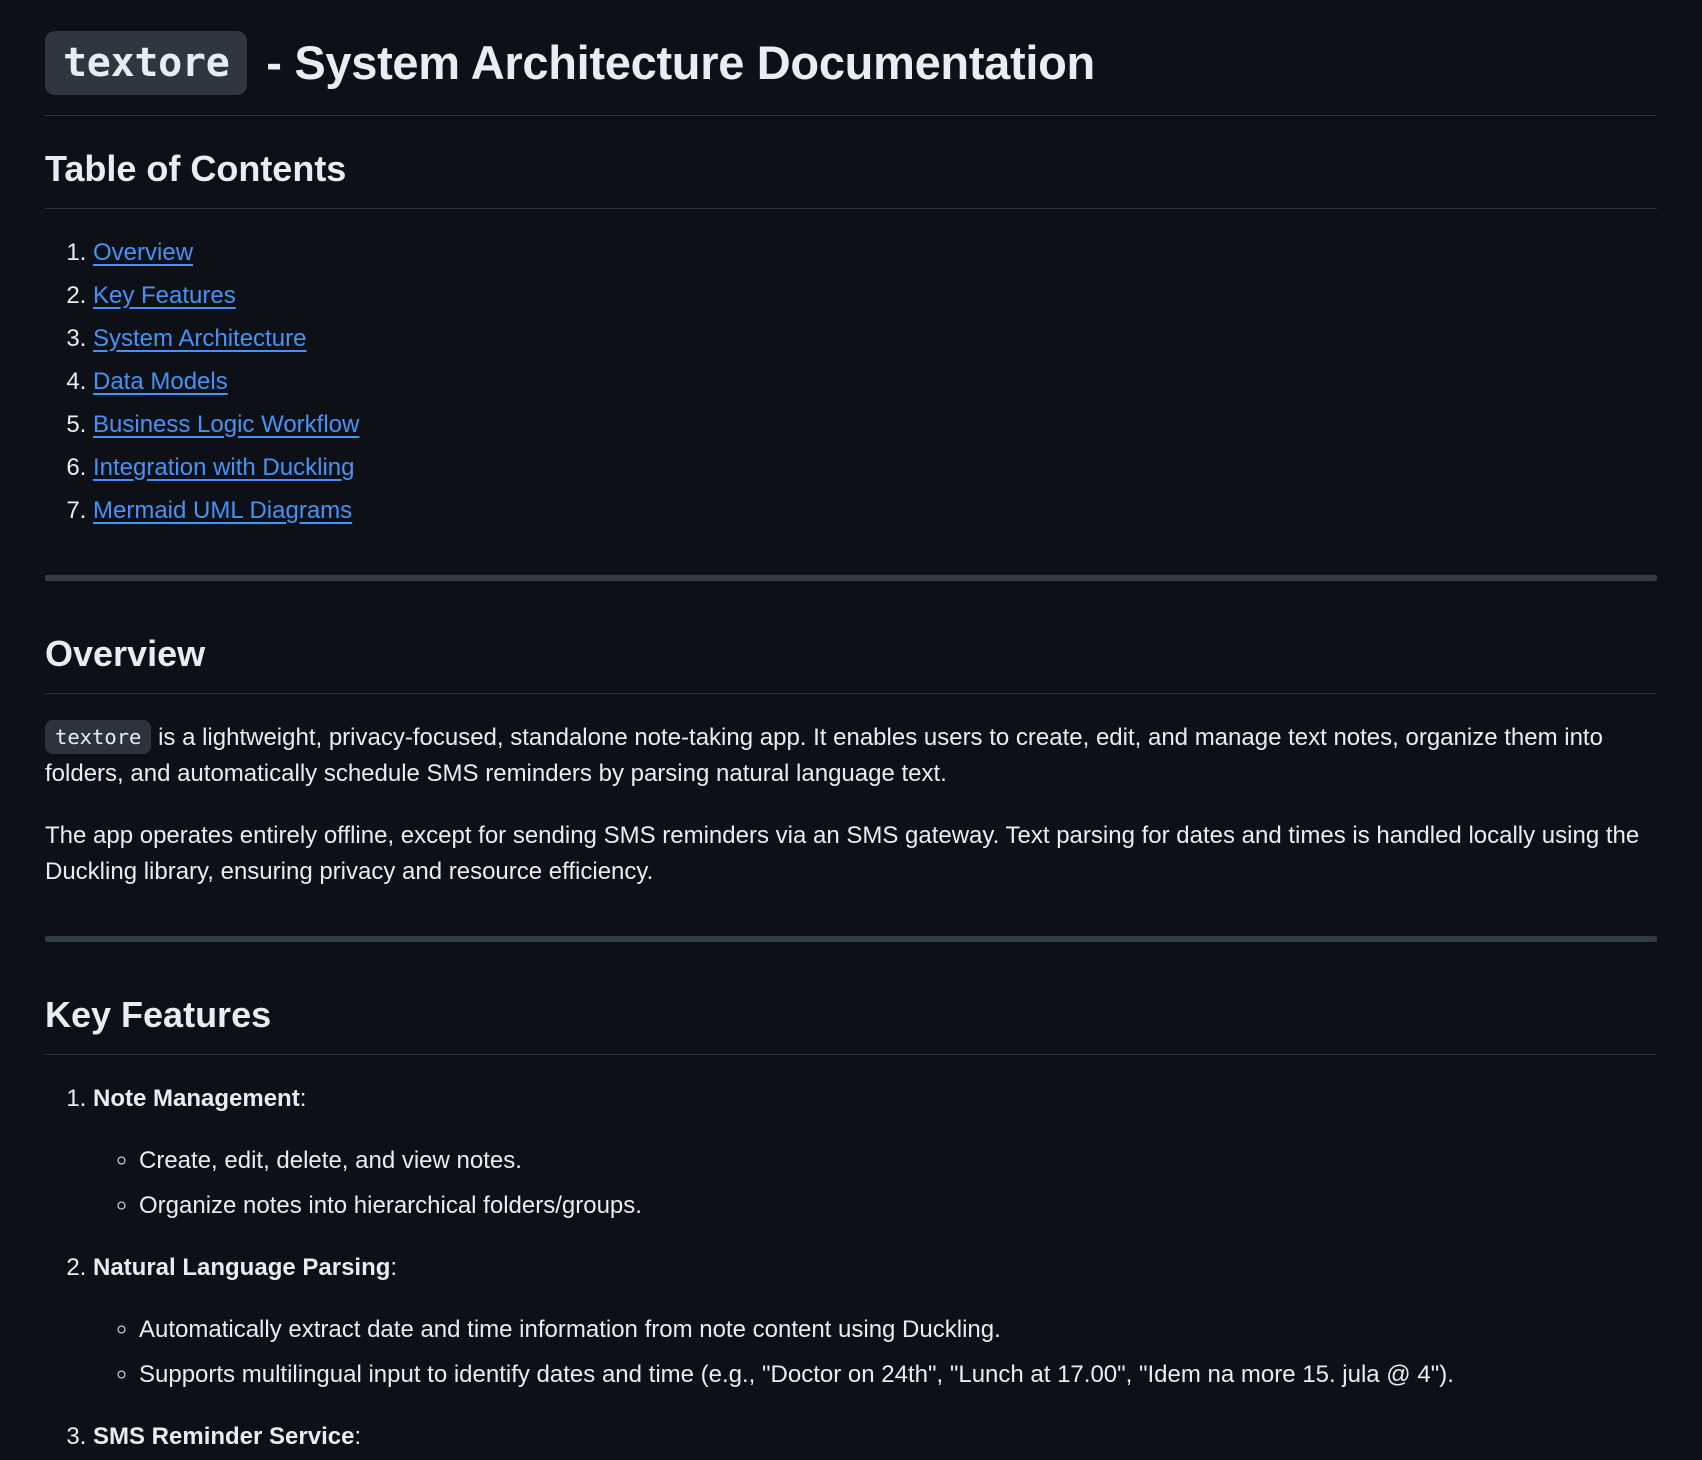 The image size is (1702, 1460). What do you see at coordinates (160, 381) in the screenshot?
I see `toc-link-data-models: Data Models` at bounding box center [160, 381].